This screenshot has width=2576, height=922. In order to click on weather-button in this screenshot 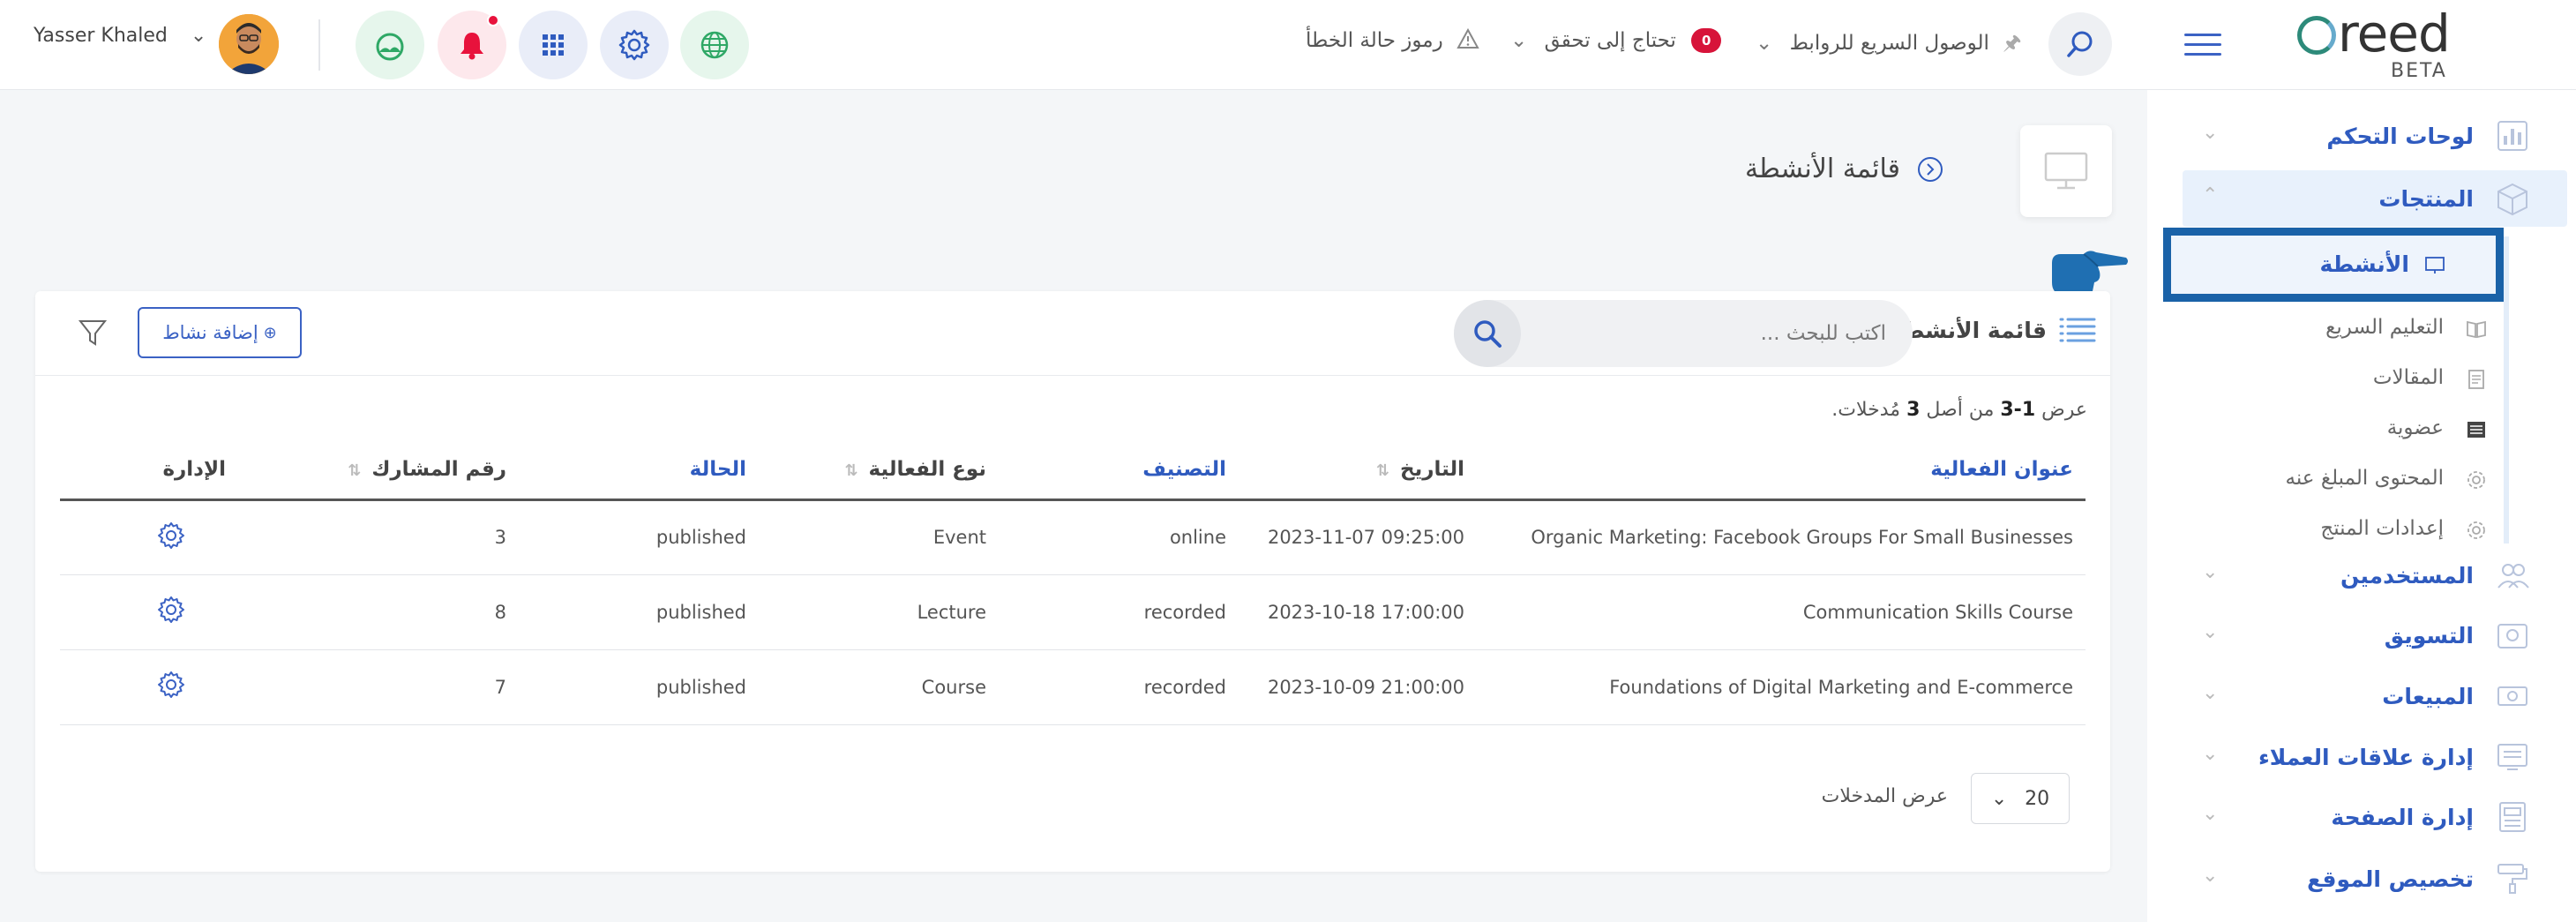, I will do `click(390, 45)`.